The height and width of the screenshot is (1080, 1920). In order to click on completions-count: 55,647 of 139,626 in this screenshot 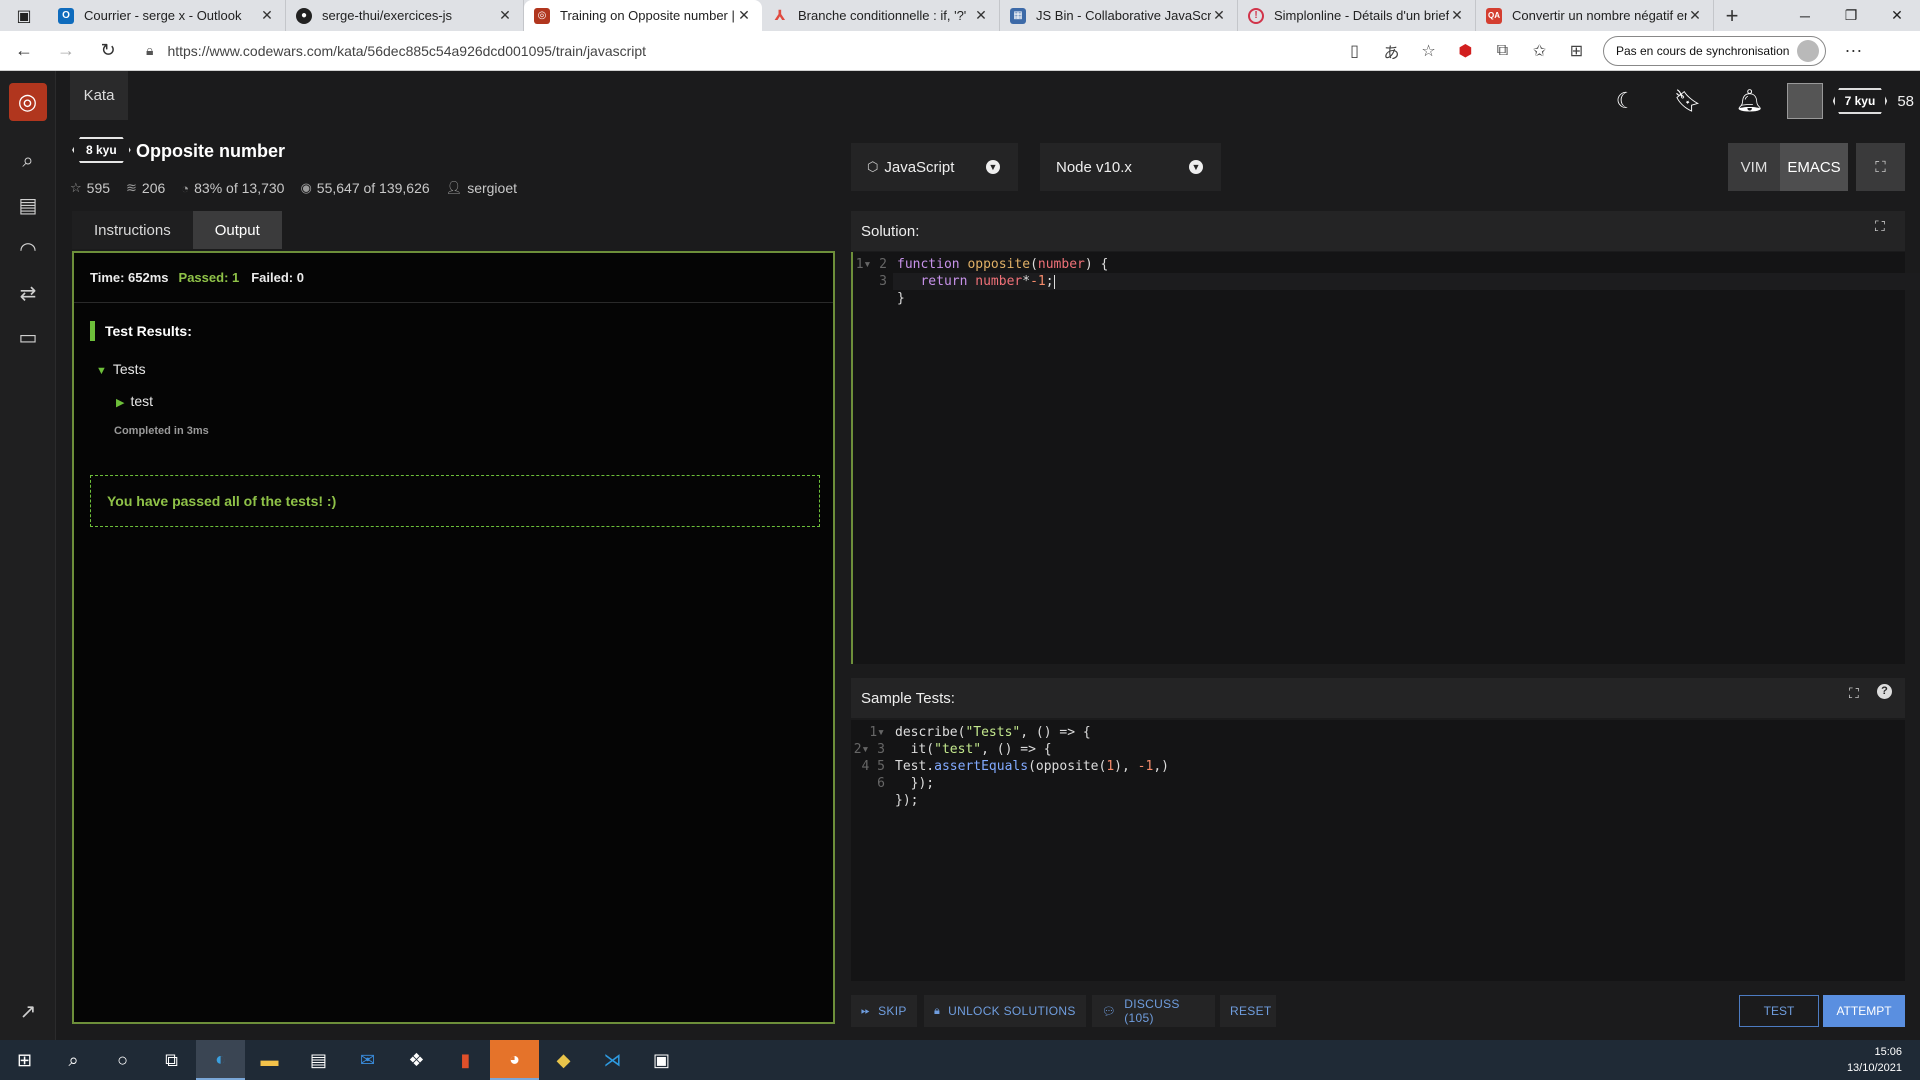, I will do `click(373, 188)`.